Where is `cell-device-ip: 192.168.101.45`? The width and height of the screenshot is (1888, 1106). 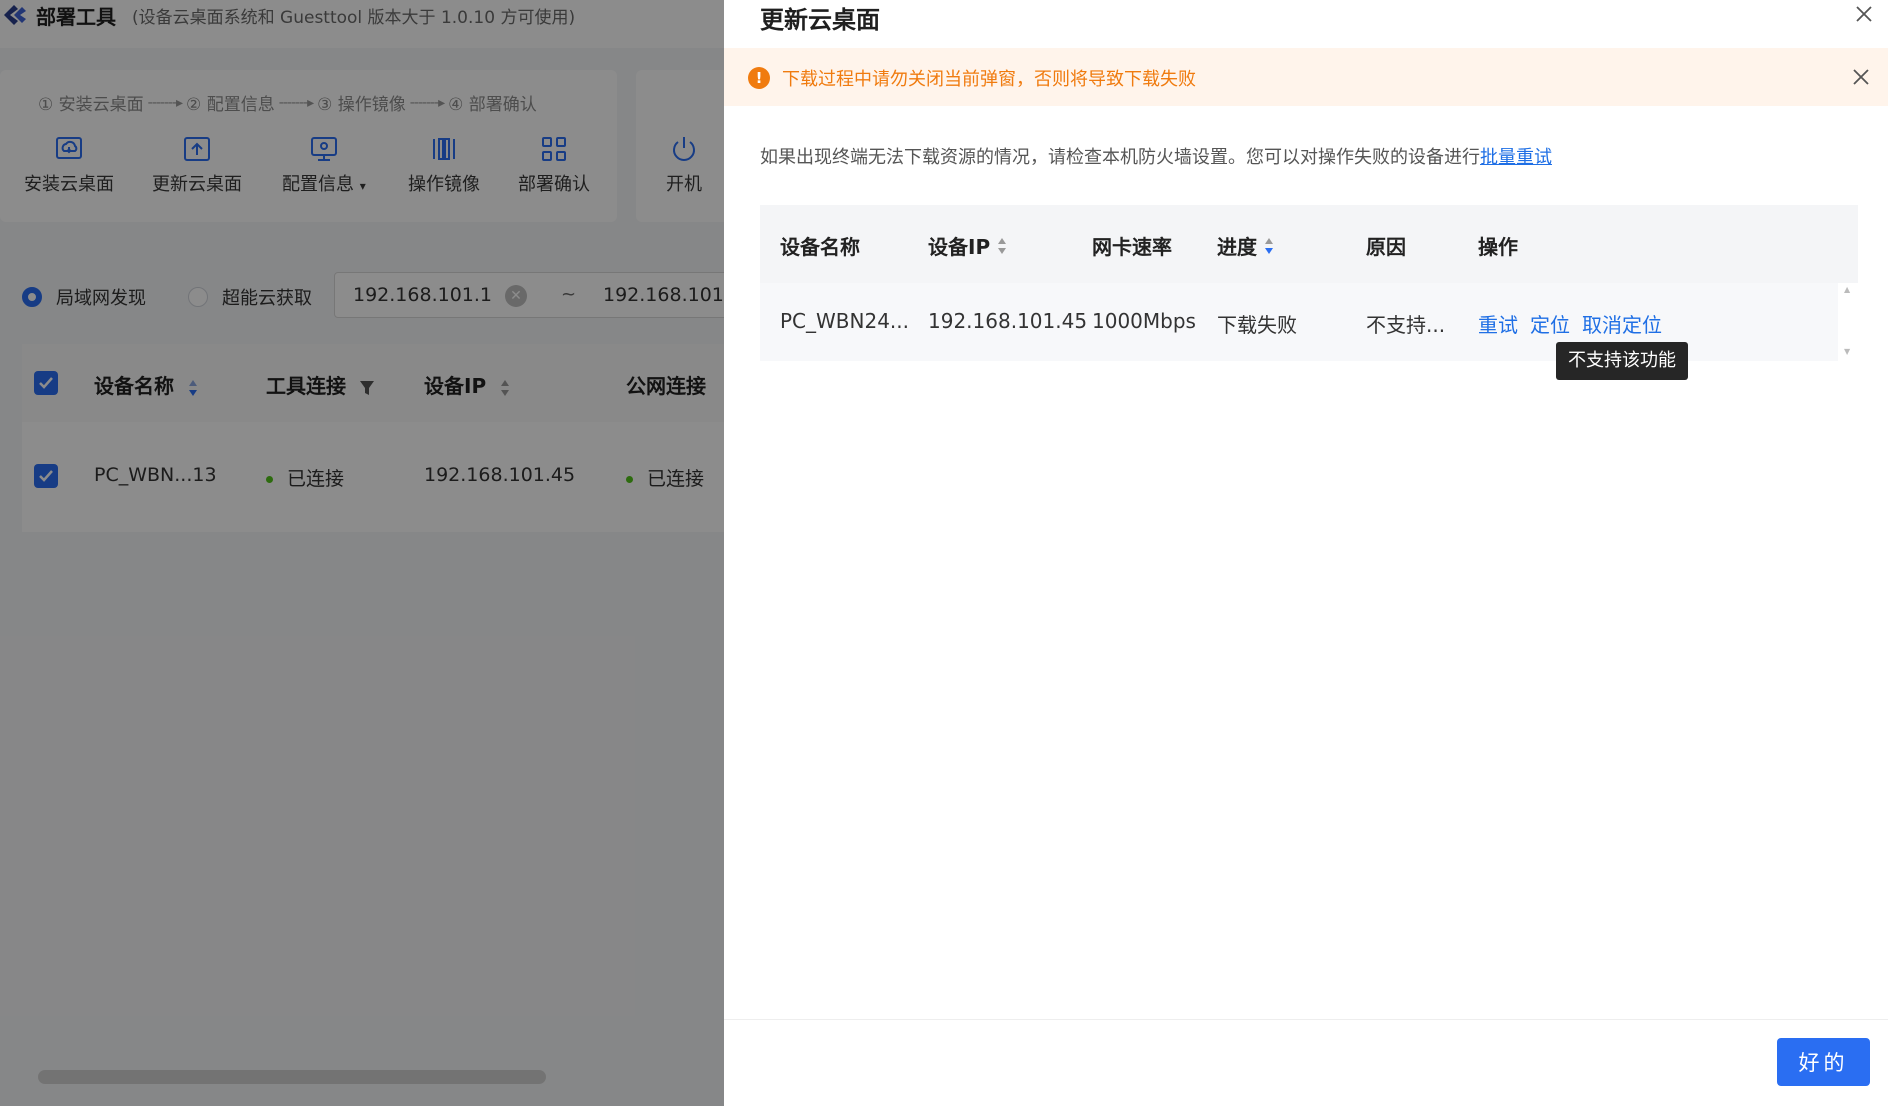
cell-device-ip: 192.168.101.45 is located at coordinates (1008, 321).